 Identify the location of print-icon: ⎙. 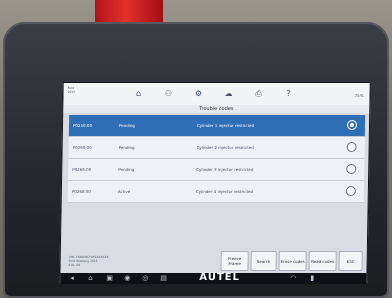
(258, 94).